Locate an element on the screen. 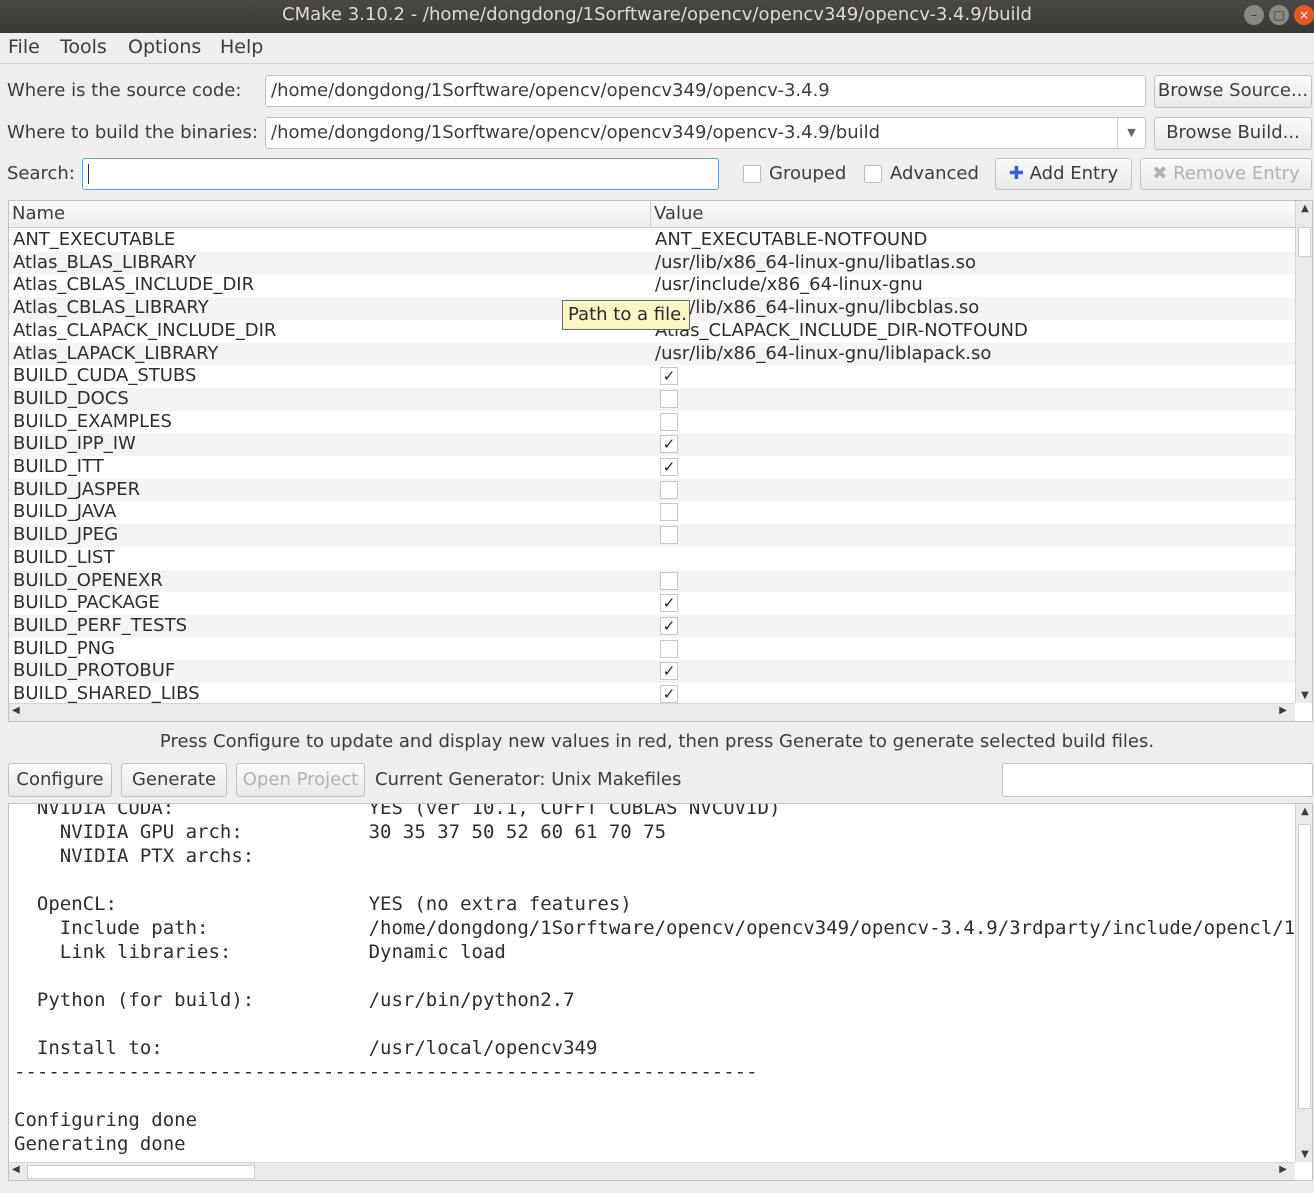 Image resolution: width=1314 pixels, height=1193 pixels. close-button: × is located at coordinates (1304, 15).